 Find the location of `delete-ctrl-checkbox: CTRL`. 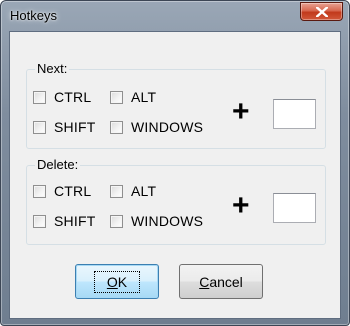

delete-ctrl-checkbox: CTRL is located at coordinates (62, 191).